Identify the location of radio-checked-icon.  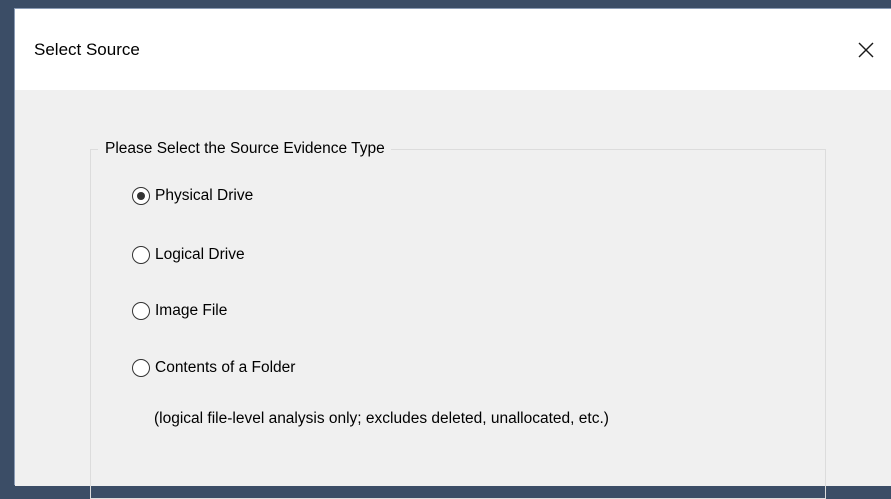
(141, 196).